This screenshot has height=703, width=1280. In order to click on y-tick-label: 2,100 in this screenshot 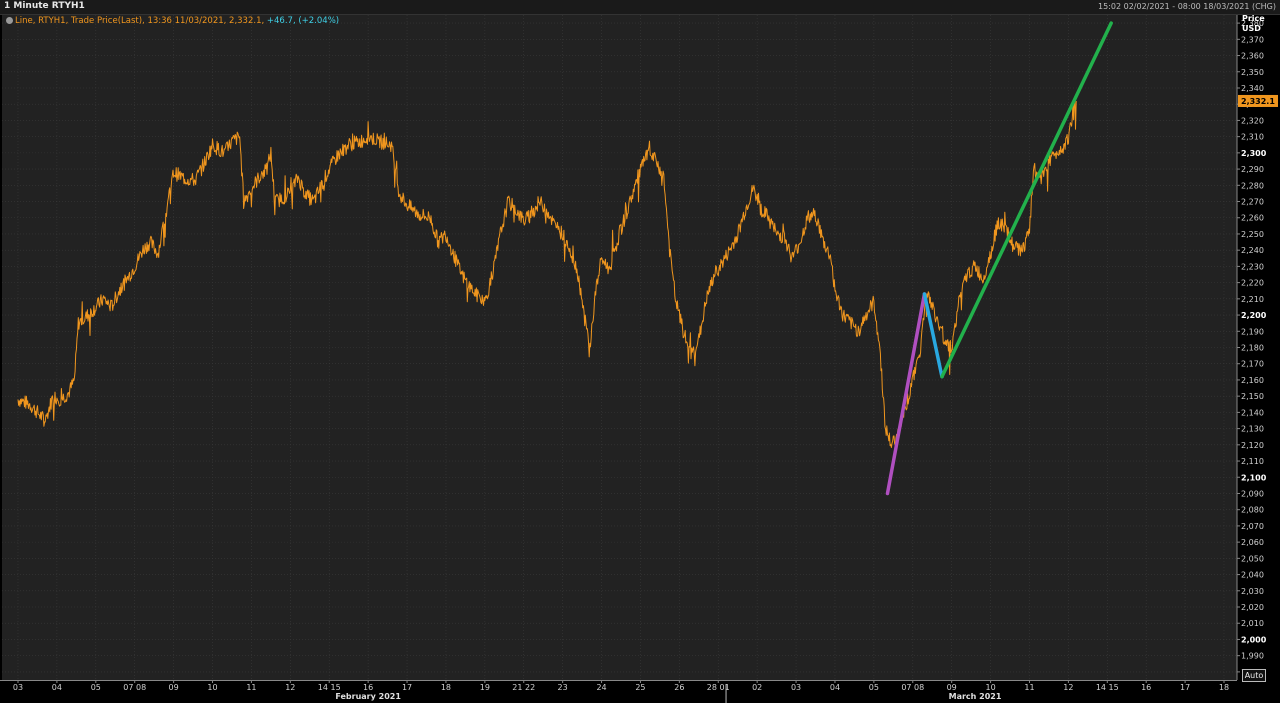, I will do `click(1254, 477)`.